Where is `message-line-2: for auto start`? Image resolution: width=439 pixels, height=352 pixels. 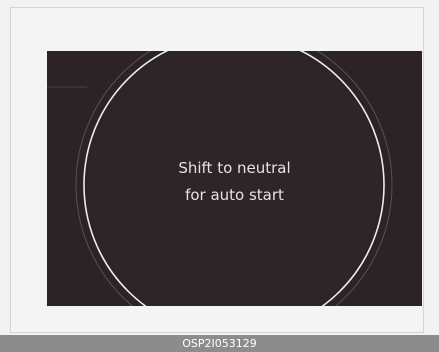
message-line-2: for auto start is located at coordinates (234, 195).